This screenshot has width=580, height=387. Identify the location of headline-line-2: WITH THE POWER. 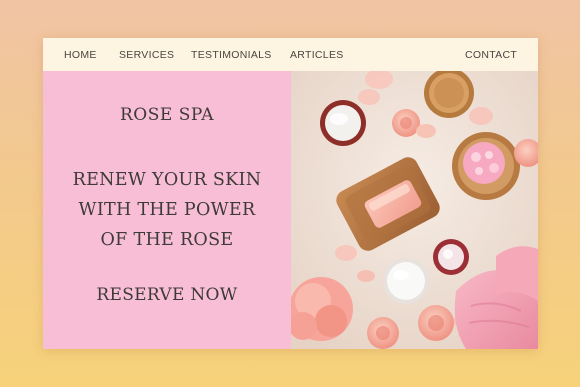
(167, 210).